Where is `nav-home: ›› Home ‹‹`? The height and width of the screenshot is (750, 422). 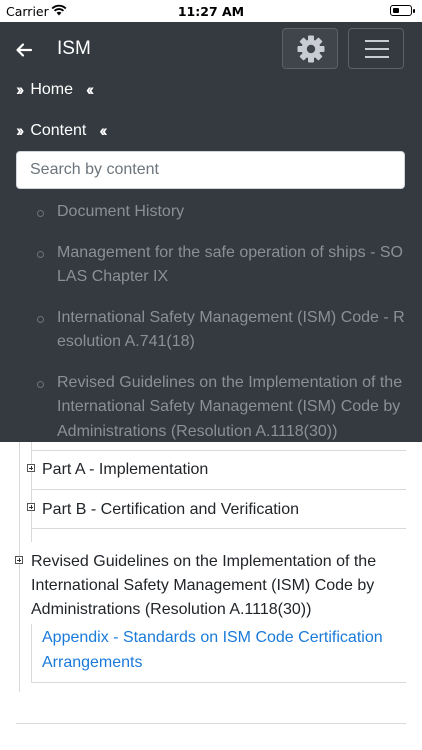 nav-home: ›› Home ‹‹ is located at coordinates (55, 90).